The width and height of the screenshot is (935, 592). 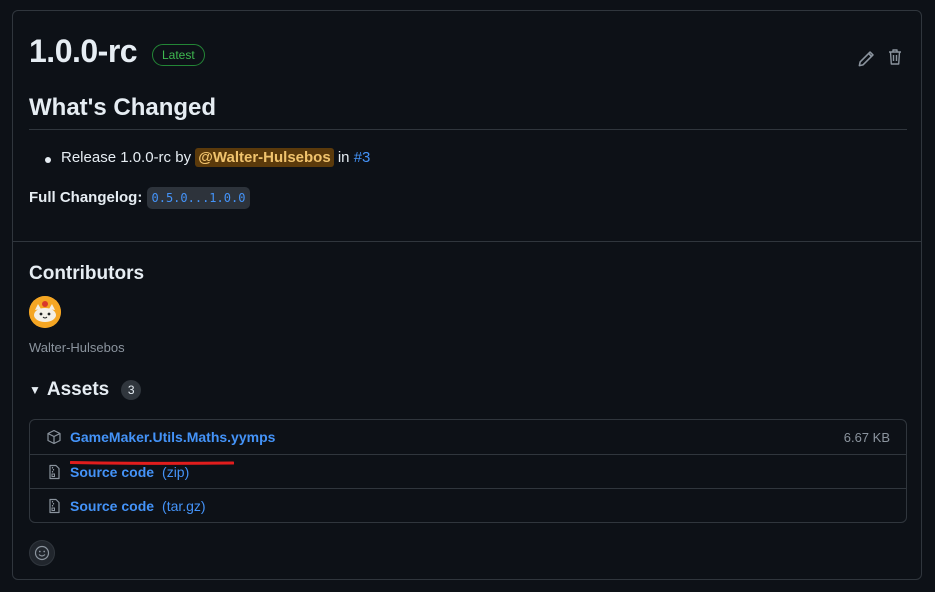 I want to click on whats-changed-heading: What's Changed, so click(x=123, y=107).